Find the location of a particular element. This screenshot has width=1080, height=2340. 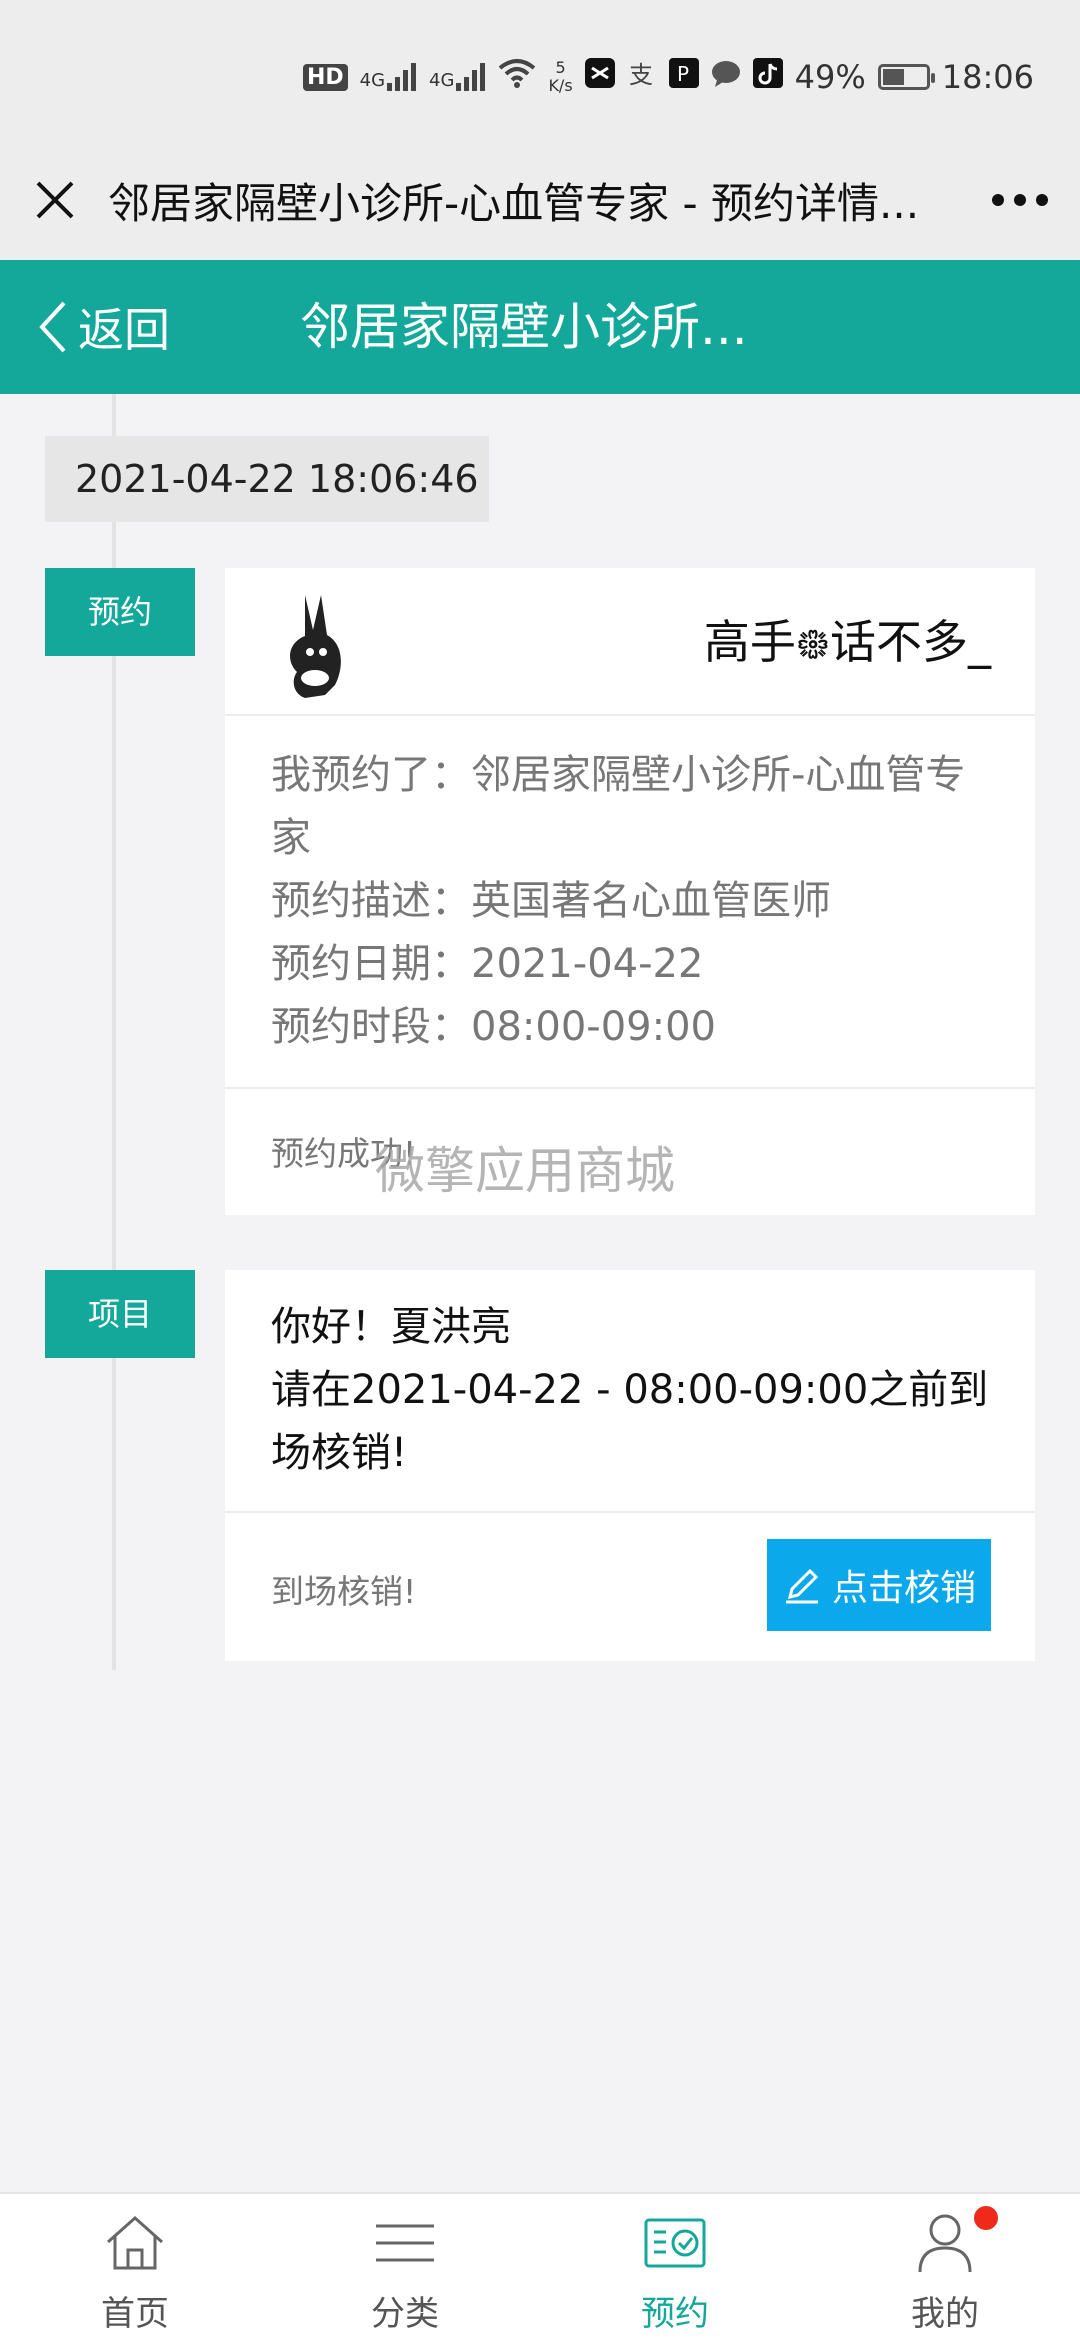

wifi-icon is located at coordinates (517, 77).